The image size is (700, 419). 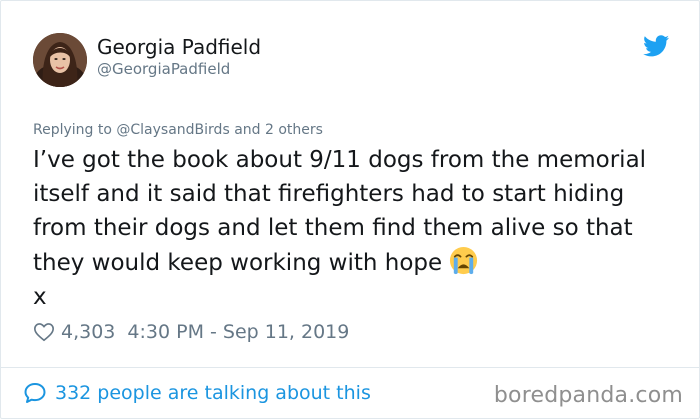 What do you see at coordinates (44, 332) in the screenshot?
I see `heart-icon` at bounding box center [44, 332].